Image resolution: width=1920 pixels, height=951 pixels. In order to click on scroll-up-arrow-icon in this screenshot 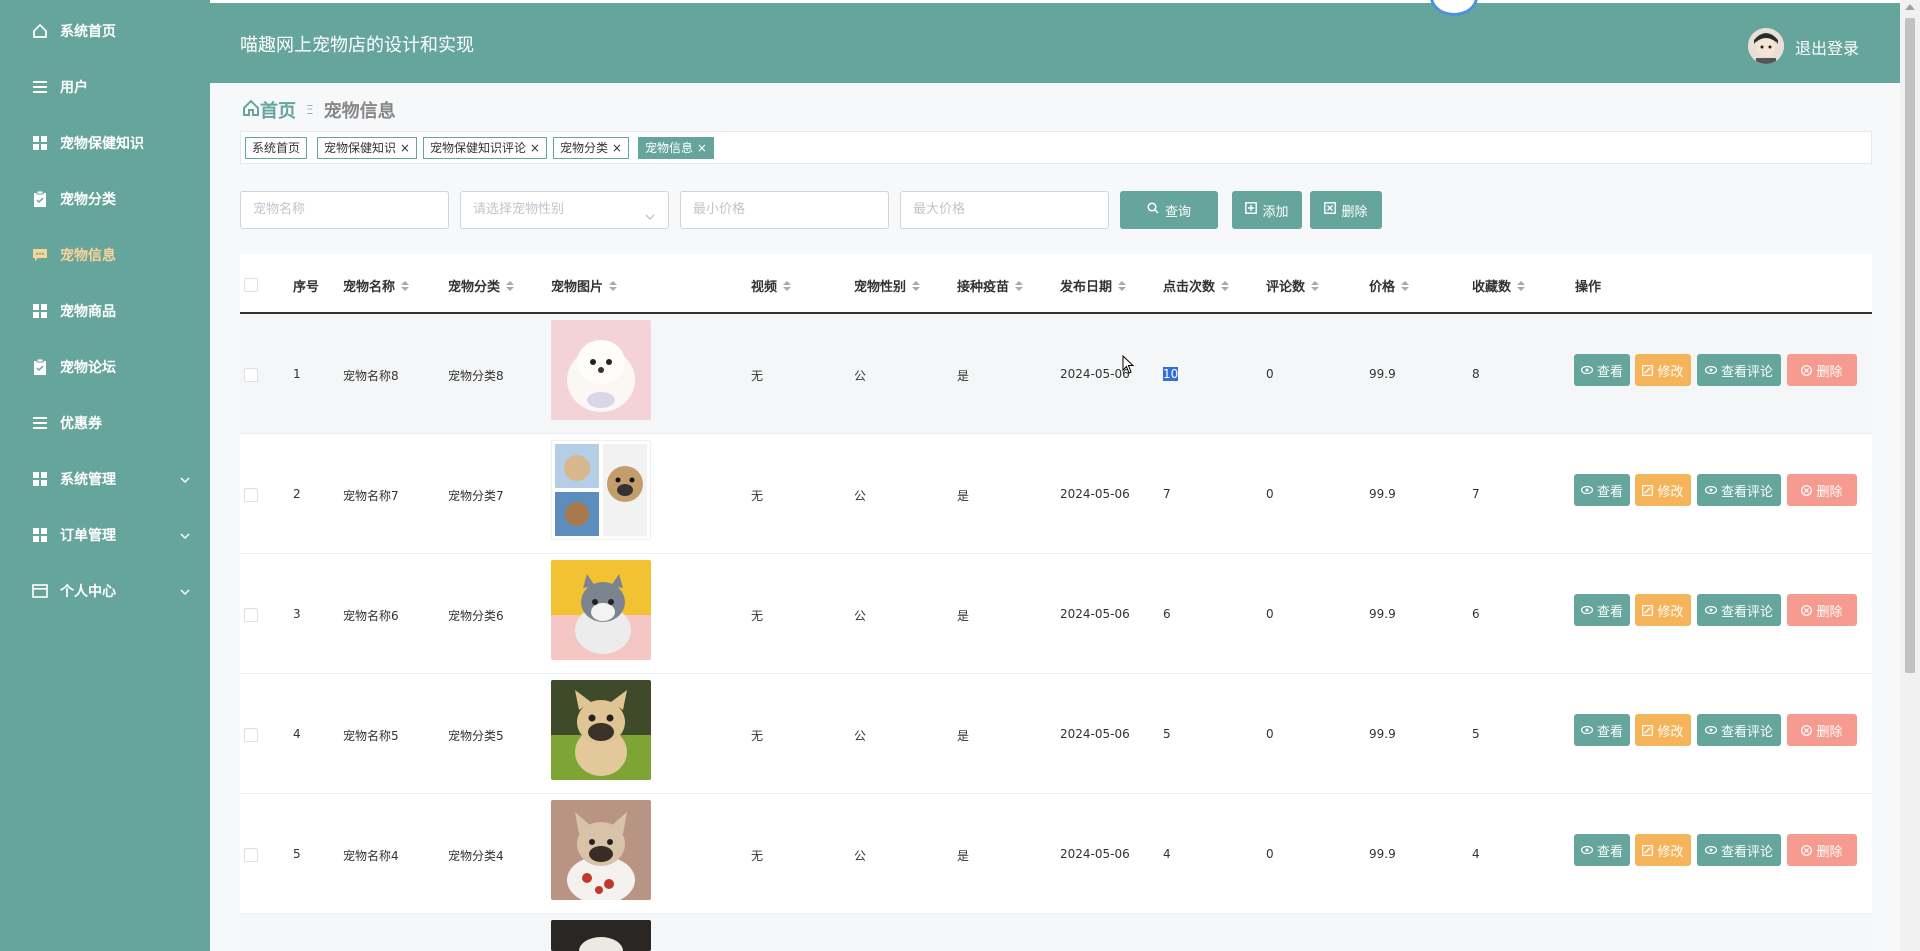, I will do `click(1910, 7)`.